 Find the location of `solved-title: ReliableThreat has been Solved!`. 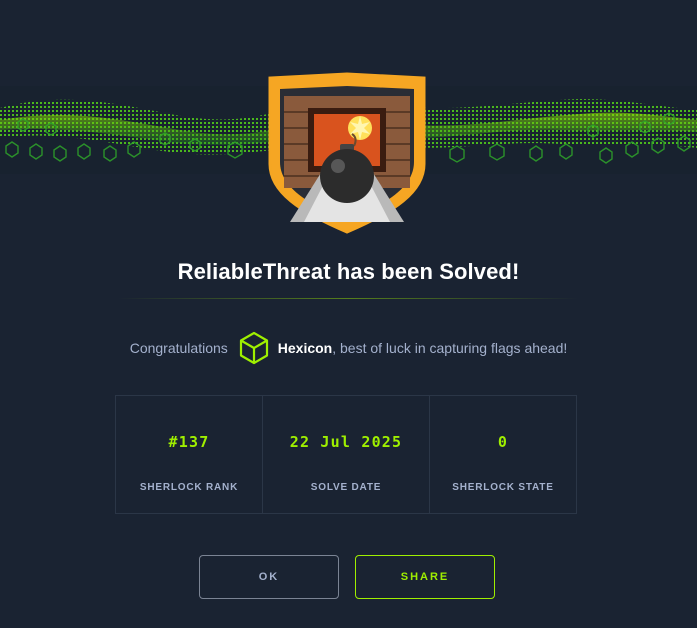

solved-title: ReliableThreat has been Solved! is located at coordinates (348, 271).